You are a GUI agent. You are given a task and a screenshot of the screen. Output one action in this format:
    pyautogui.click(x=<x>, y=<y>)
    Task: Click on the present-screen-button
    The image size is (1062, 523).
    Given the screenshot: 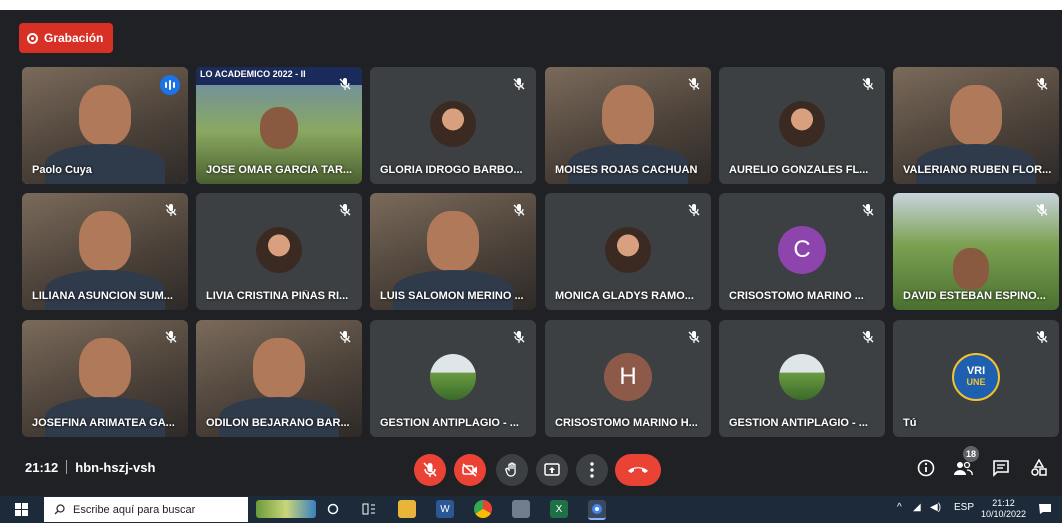 What is the action you would take?
    pyautogui.click(x=552, y=470)
    